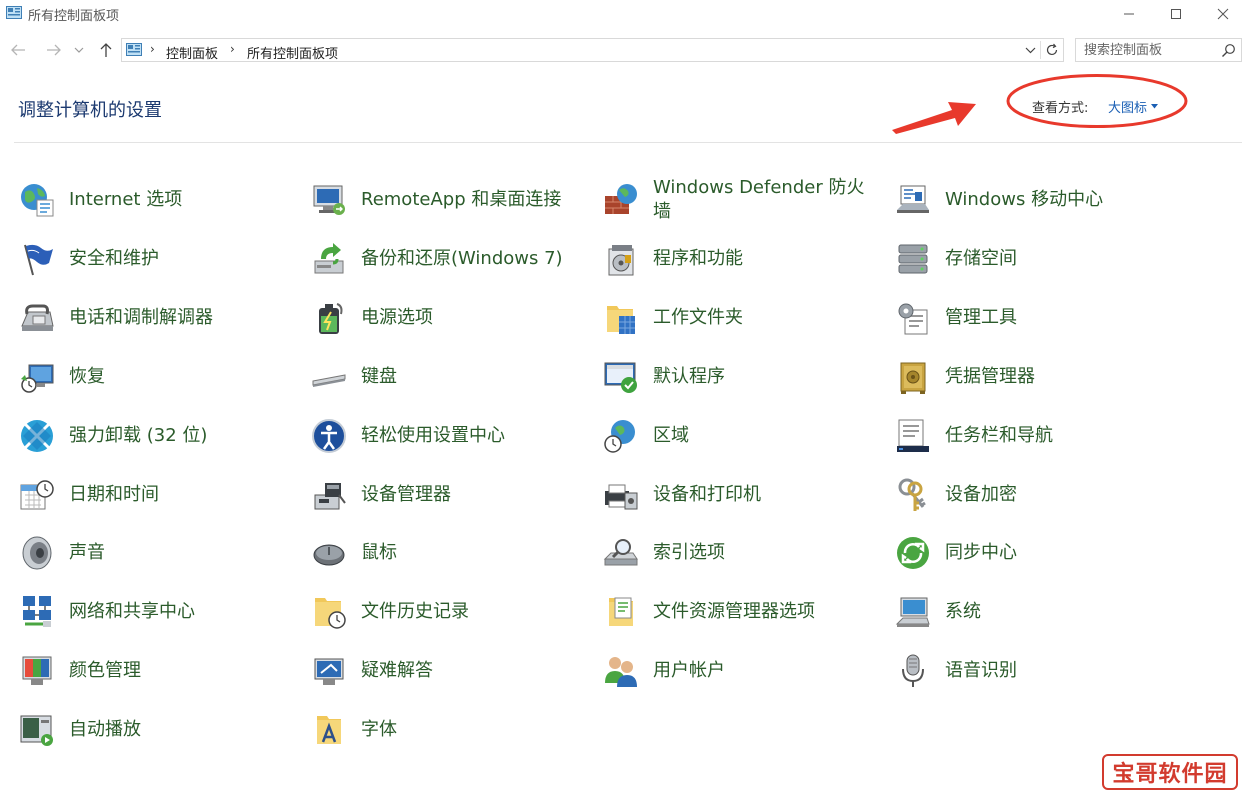 This screenshot has width=1246, height=800. What do you see at coordinates (292, 52) in the screenshot?
I see `breadcrumb-all-items: 所有控制面板项` at bounding box center [292, 52].